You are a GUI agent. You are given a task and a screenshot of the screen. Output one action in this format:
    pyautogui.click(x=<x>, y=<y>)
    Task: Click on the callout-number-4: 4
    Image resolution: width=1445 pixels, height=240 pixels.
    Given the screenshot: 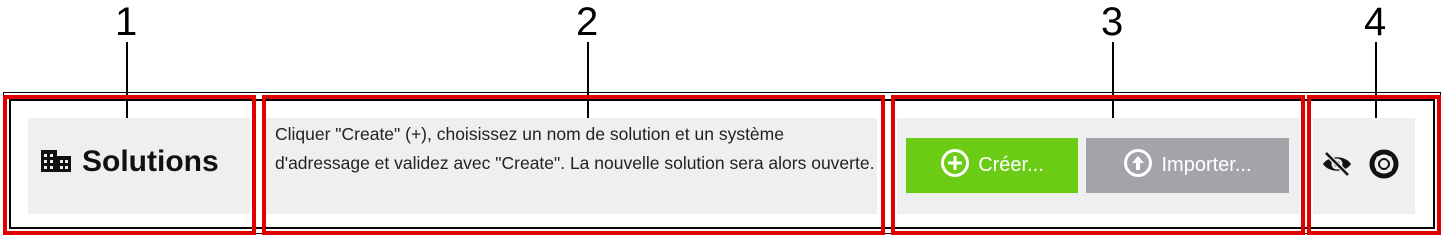 What is the action you would take?
    pyautogui.click(x=1375, y=22)
    